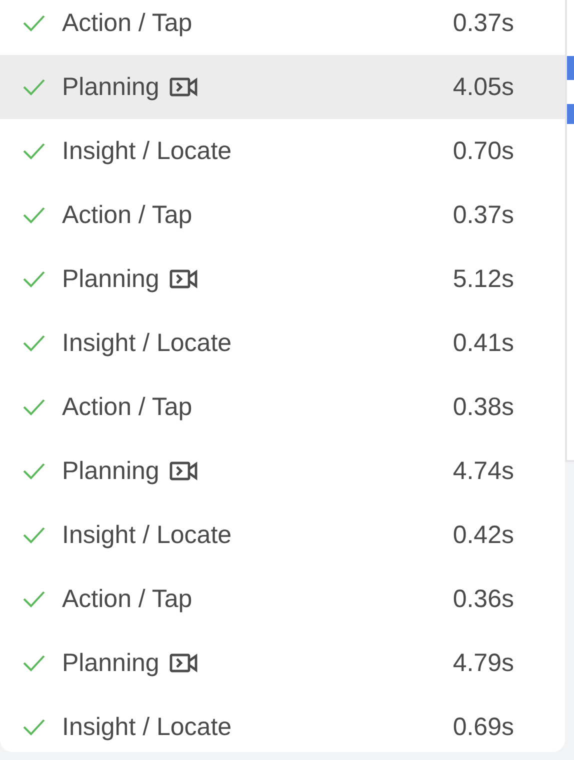 The image size is (574, 760). Describe the element at coordinates (483, 407) in the screenshot. I see `step-duration: 0.38s` at that location.